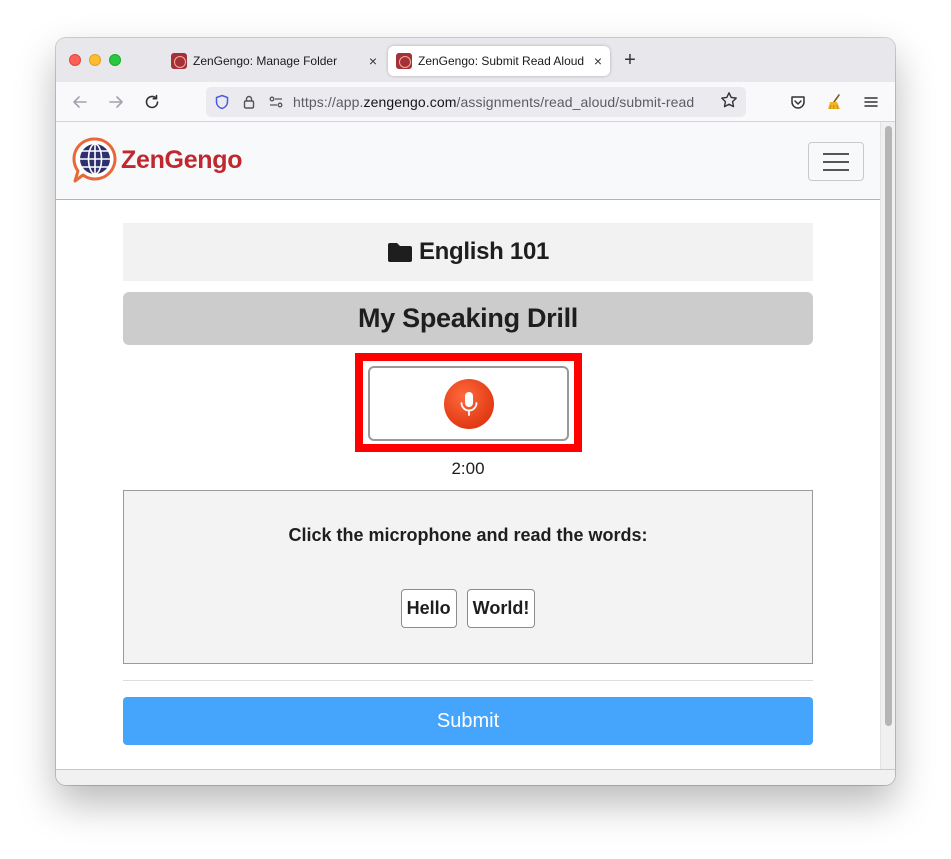  I want to click on site-navbar: ZenGengo, so click(468, 161).